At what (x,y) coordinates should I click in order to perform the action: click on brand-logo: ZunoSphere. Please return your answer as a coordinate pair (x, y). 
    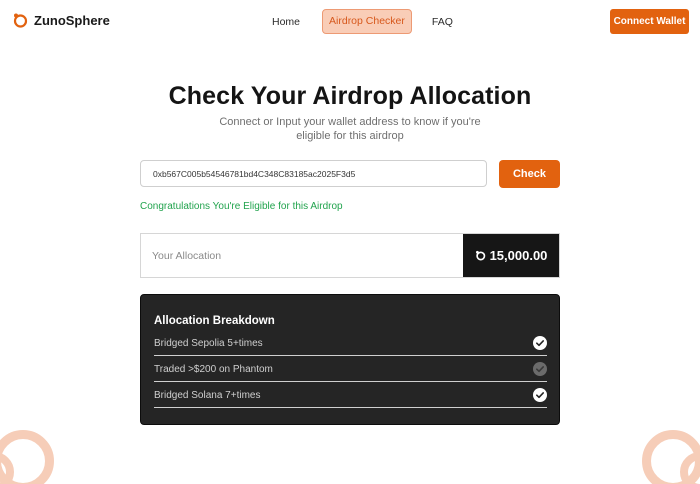
    Looking at the image, I should click on (61, 20).